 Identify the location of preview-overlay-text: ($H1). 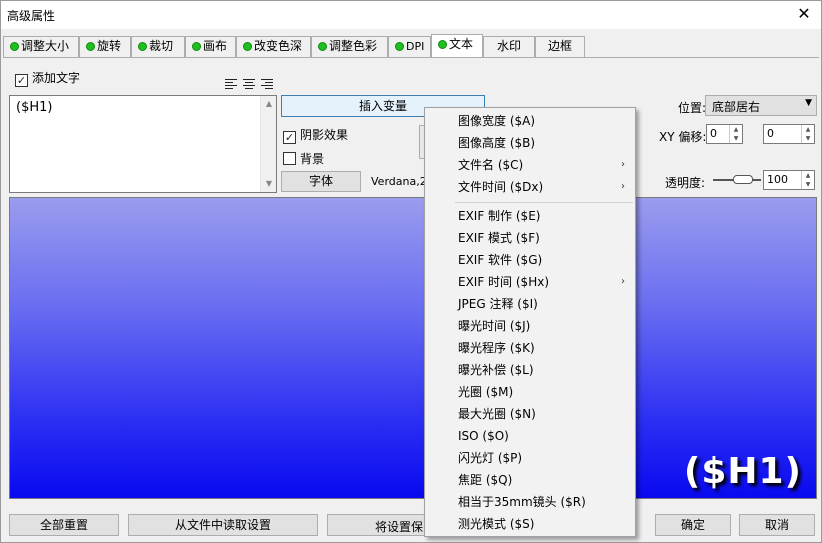
(742, 471).